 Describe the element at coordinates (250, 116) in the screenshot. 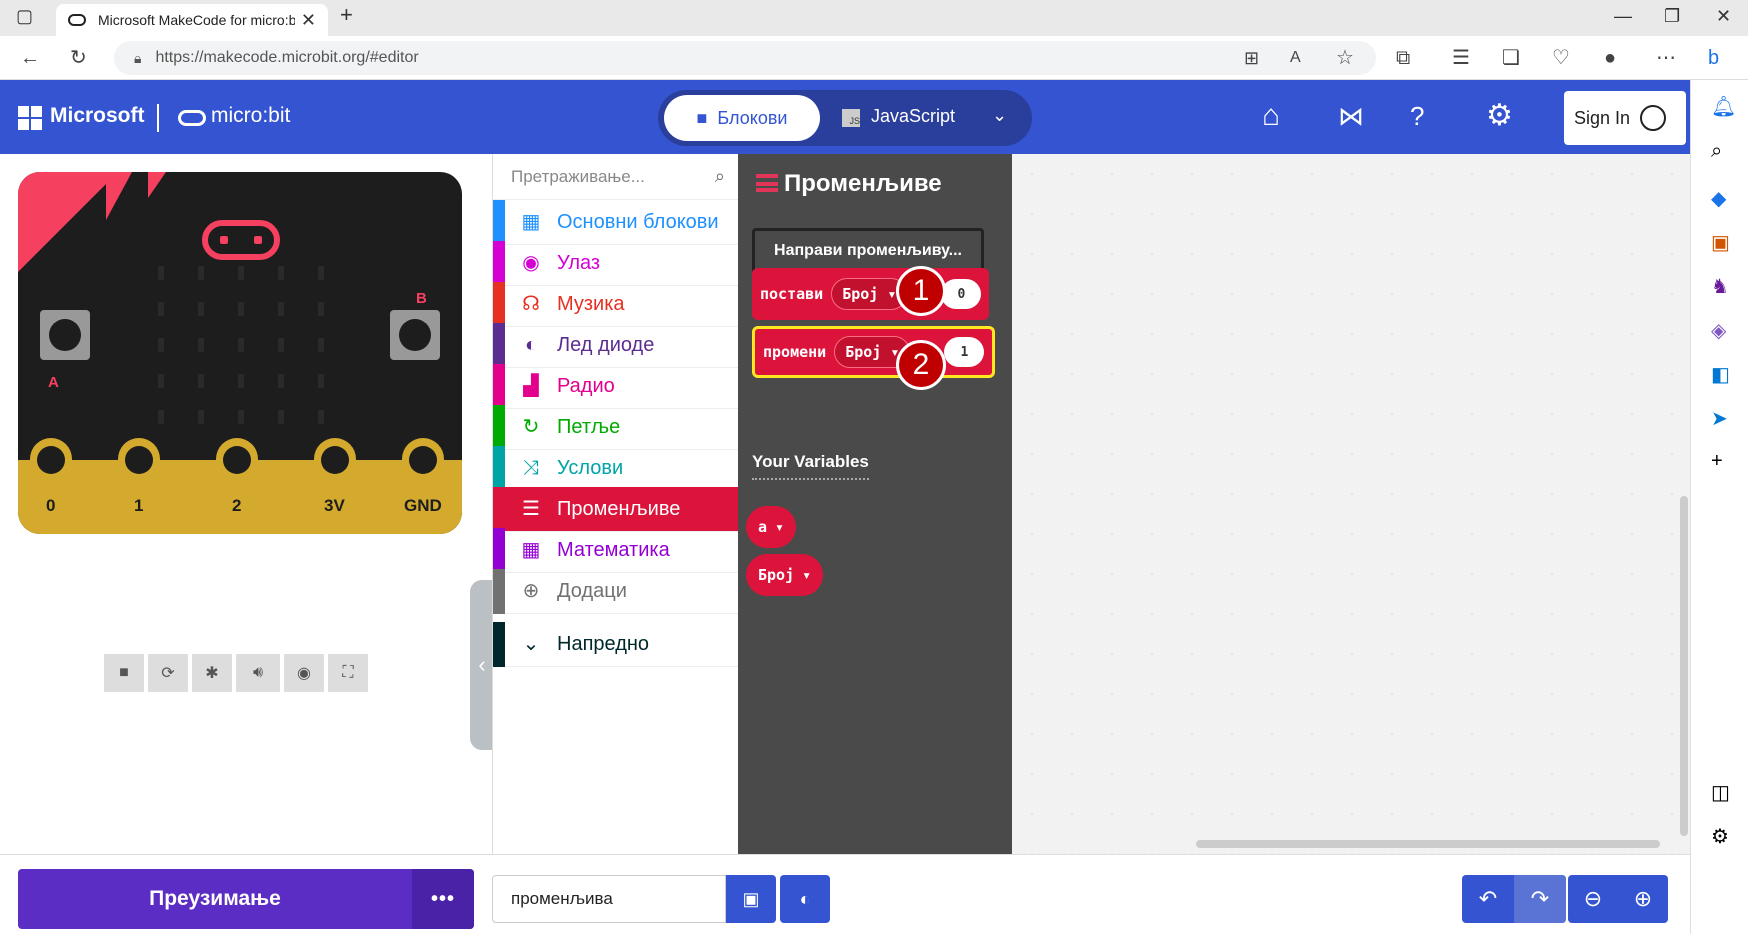

I see `microbit-brand: micro:bit` at that location.